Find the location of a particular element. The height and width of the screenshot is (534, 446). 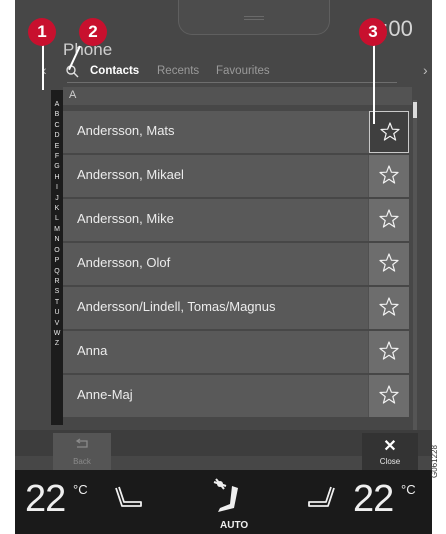

contact-name: Anne-Maj is located at coordinates (105, 394).